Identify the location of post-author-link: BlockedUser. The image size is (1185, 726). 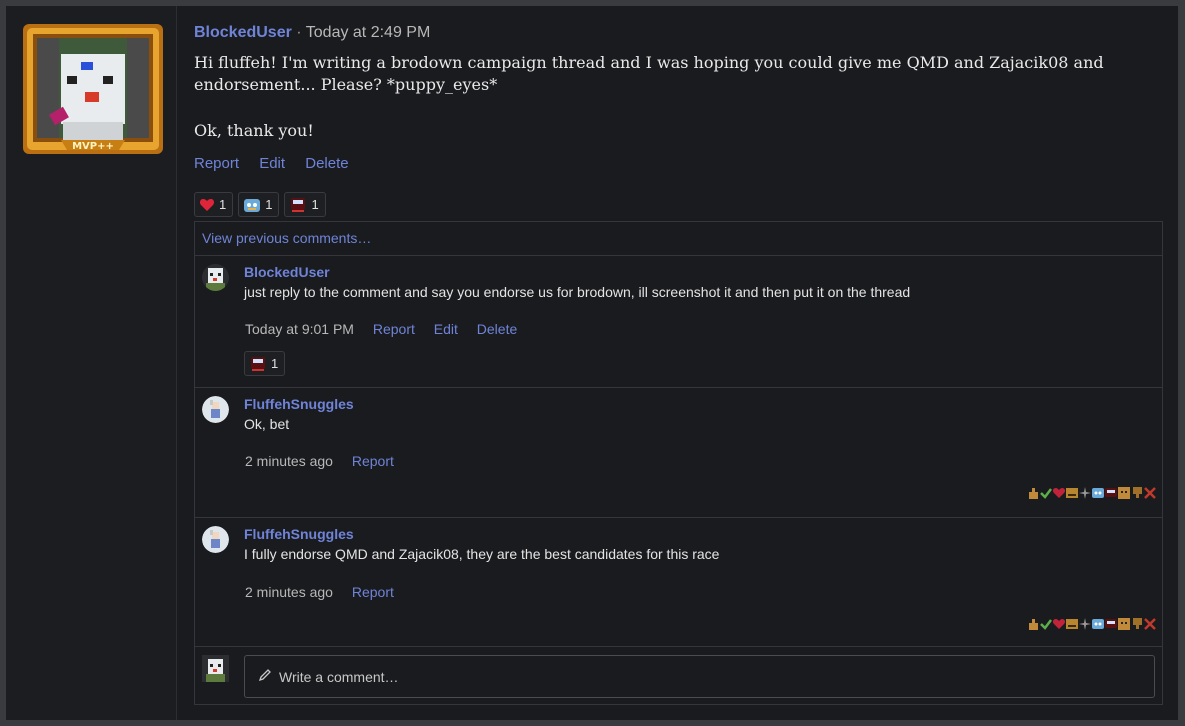
(243, 32).